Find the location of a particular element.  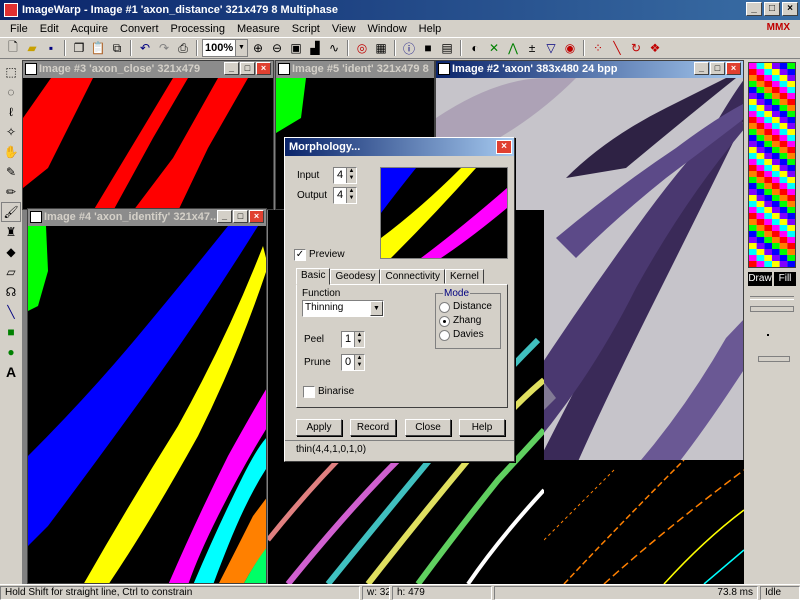

skeleton-canvas is located at coordinates (644, 522).